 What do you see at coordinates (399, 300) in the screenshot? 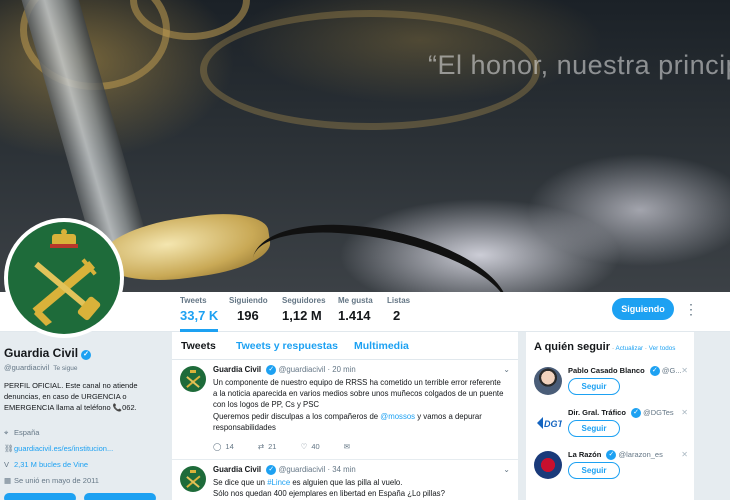
I see `stat-label: Listas` at bounding box center [399, 300].